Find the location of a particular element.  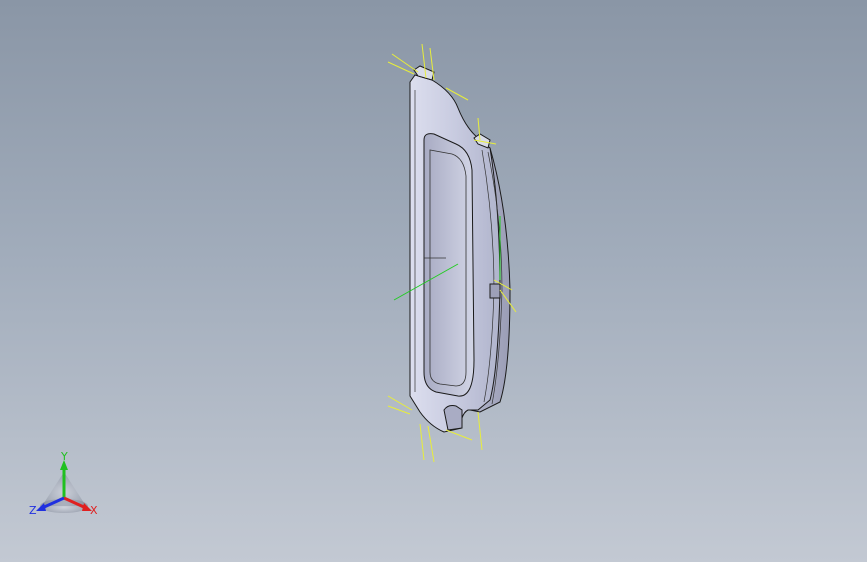

view-triad: Y X Z is located at coordinates (64, 484).